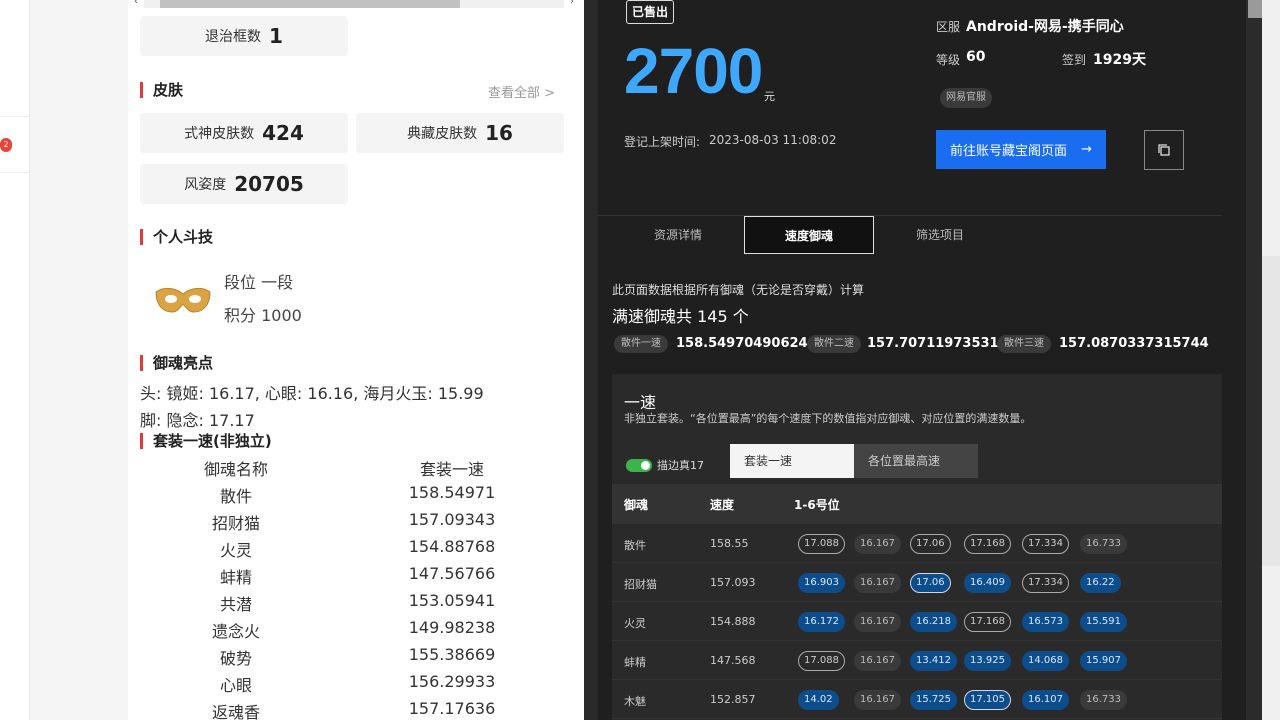  I want to click on soul-highlight-head: 头: 镜姬: 16.17, 心眼: 16.16, 海月火玉: 15.99, so click(312, 393).